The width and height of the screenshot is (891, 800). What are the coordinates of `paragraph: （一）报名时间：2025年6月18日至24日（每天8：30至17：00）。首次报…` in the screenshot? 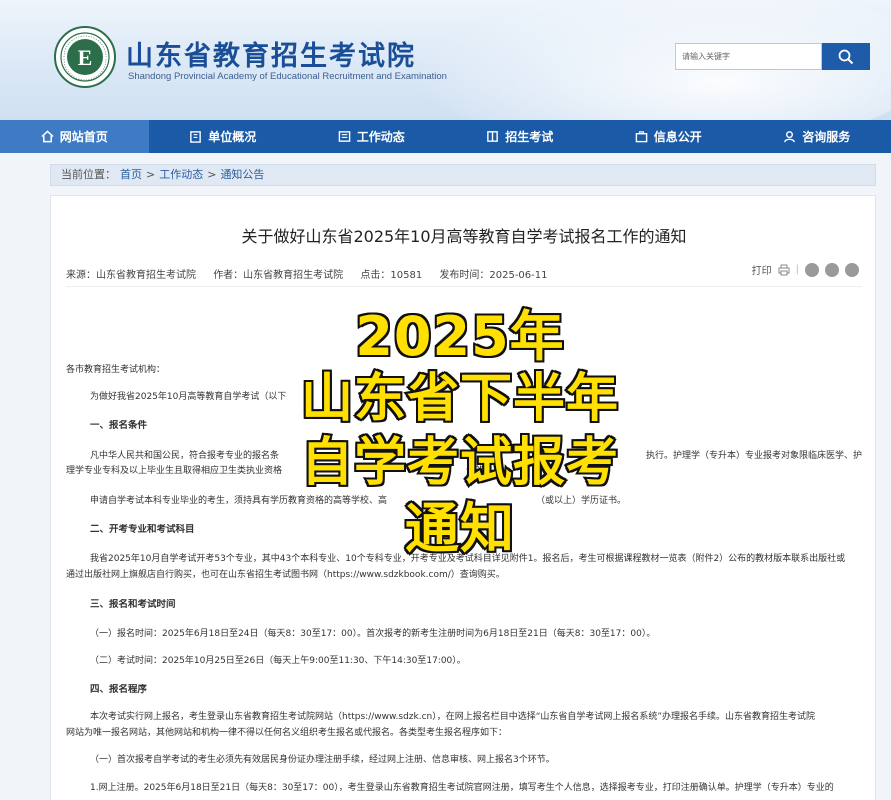 It's located at (373, 634).